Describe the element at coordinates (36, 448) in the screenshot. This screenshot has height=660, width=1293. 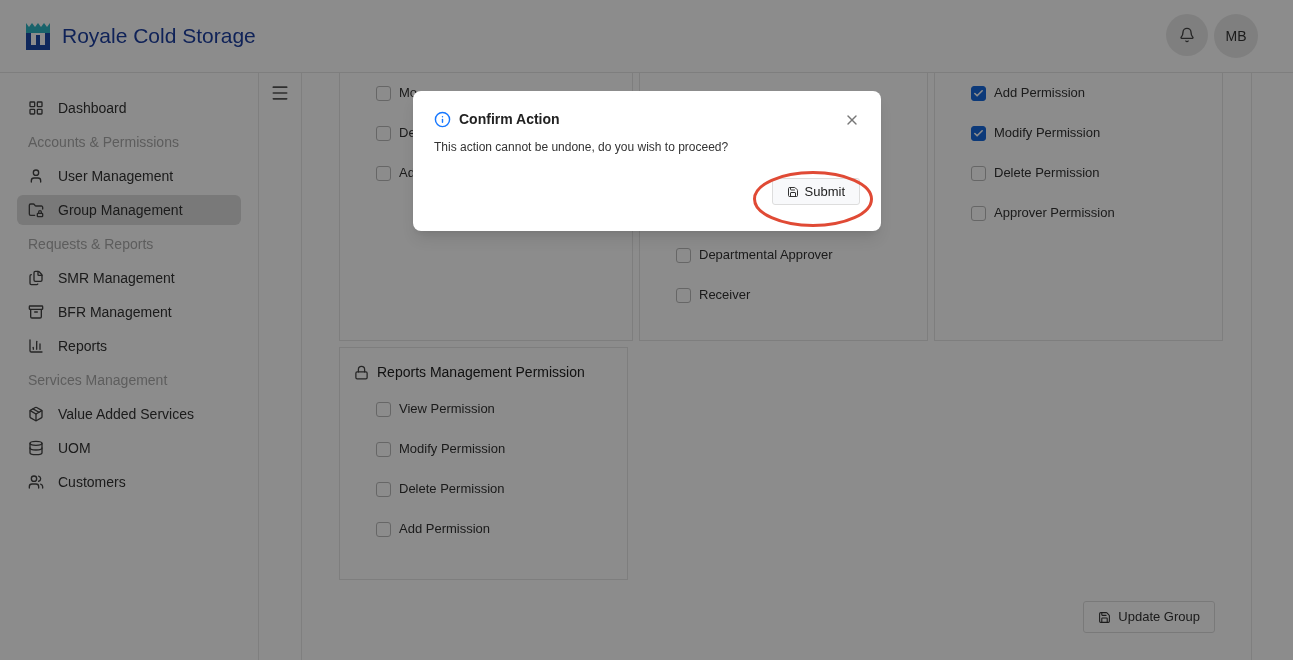
I see `database-icon` at that location.